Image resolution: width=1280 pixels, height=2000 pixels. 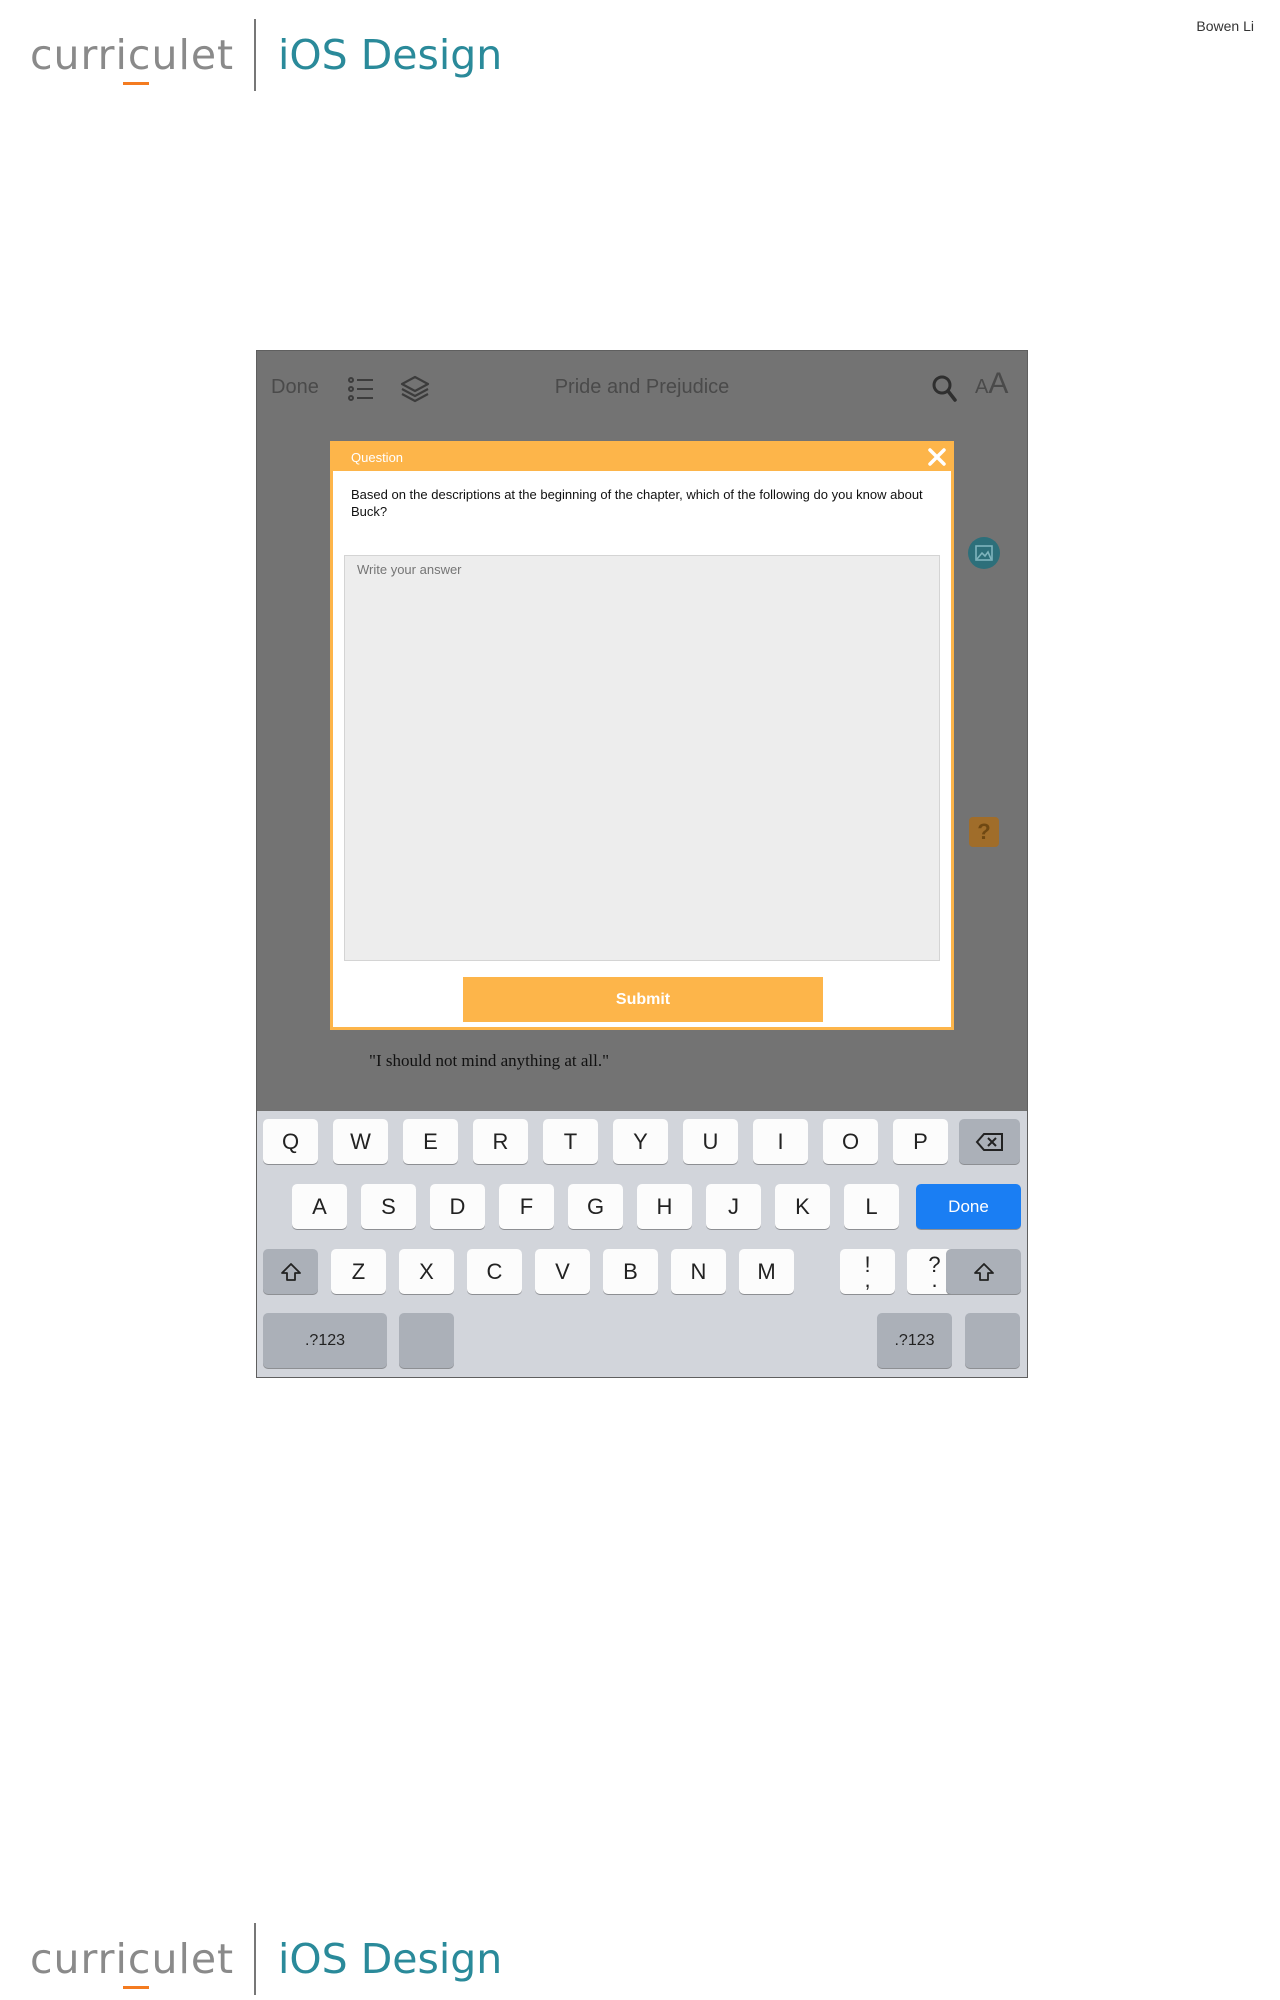 I want to click on shift-key-left, so click(x=290, y=1271).